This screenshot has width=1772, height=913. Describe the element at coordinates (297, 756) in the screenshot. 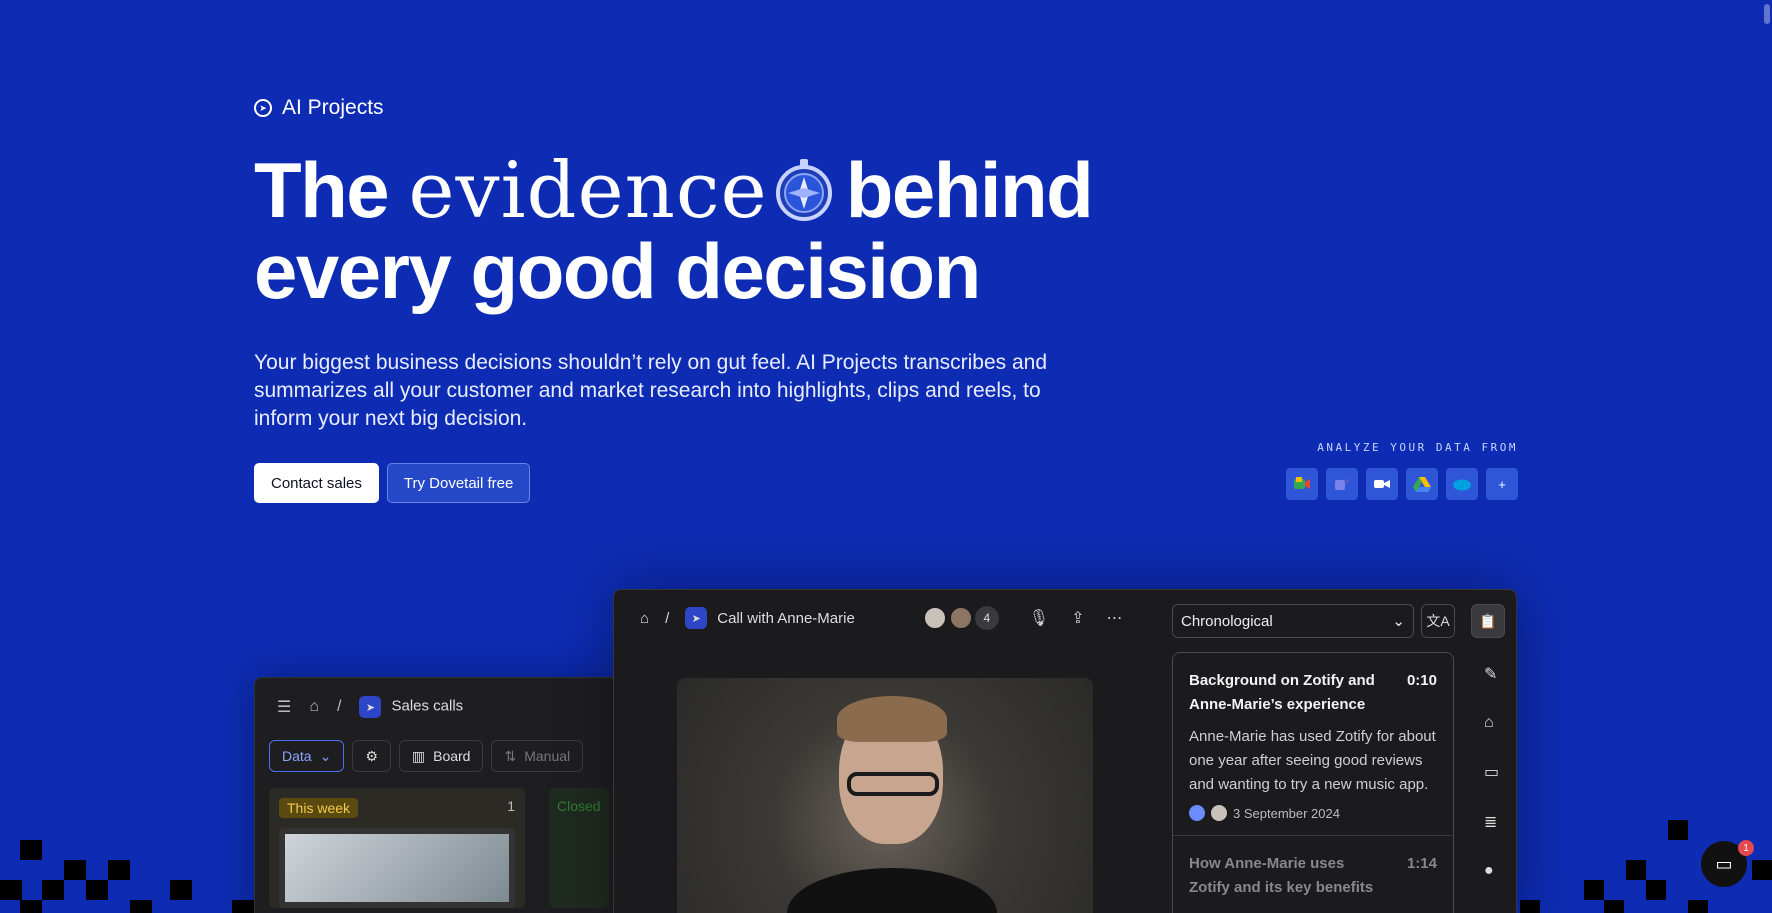

I see `data-view-label: Data` at that location.